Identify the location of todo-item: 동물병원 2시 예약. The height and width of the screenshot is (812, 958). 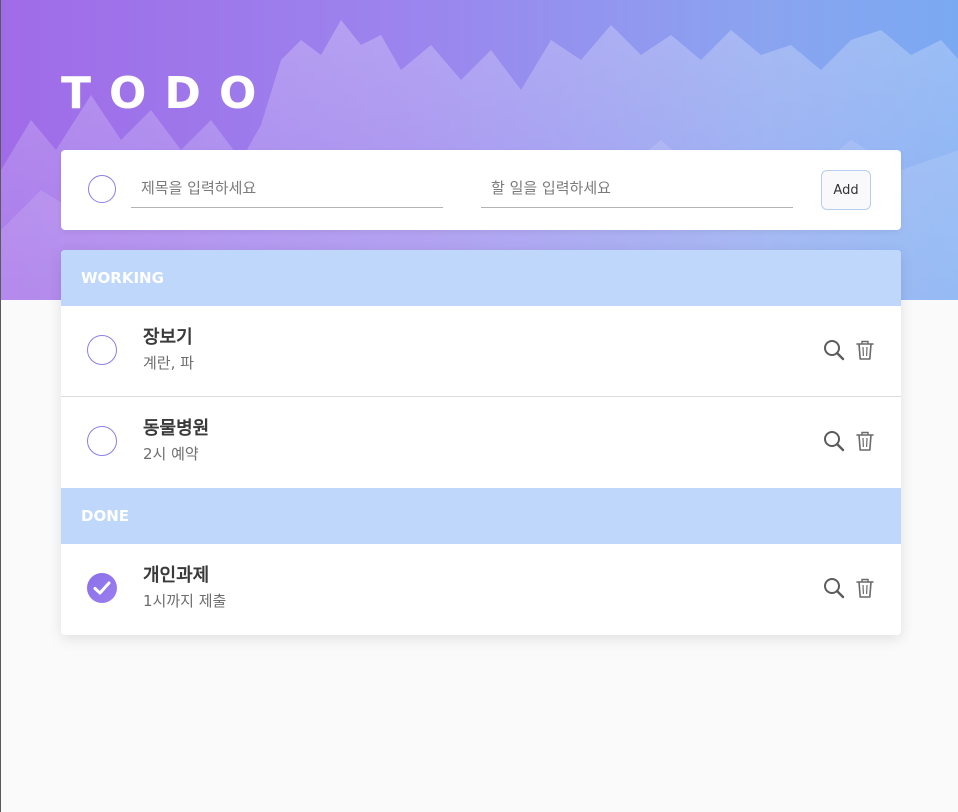
(481, 442).